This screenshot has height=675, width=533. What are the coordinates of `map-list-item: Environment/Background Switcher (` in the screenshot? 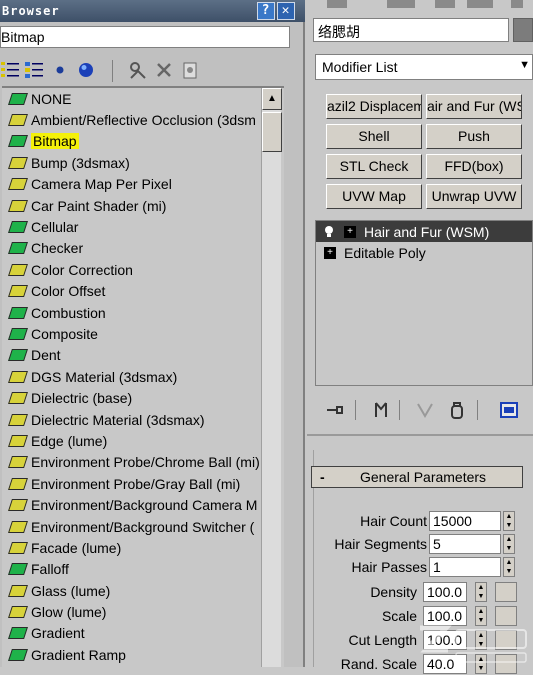 It's located at (143, 526).